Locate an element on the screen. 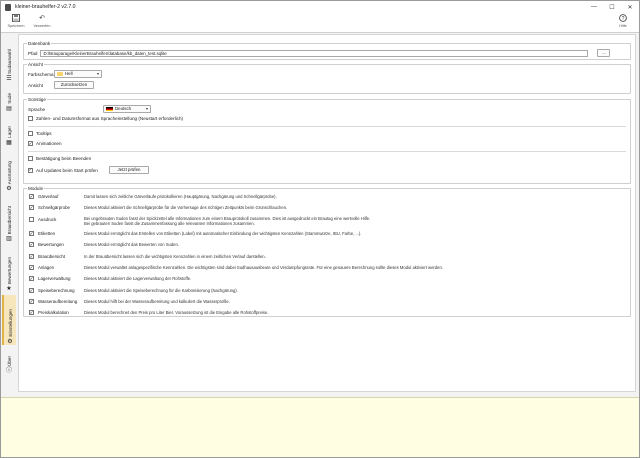  sonstige-legend: Sonstige is located at coordinates (37, 99).